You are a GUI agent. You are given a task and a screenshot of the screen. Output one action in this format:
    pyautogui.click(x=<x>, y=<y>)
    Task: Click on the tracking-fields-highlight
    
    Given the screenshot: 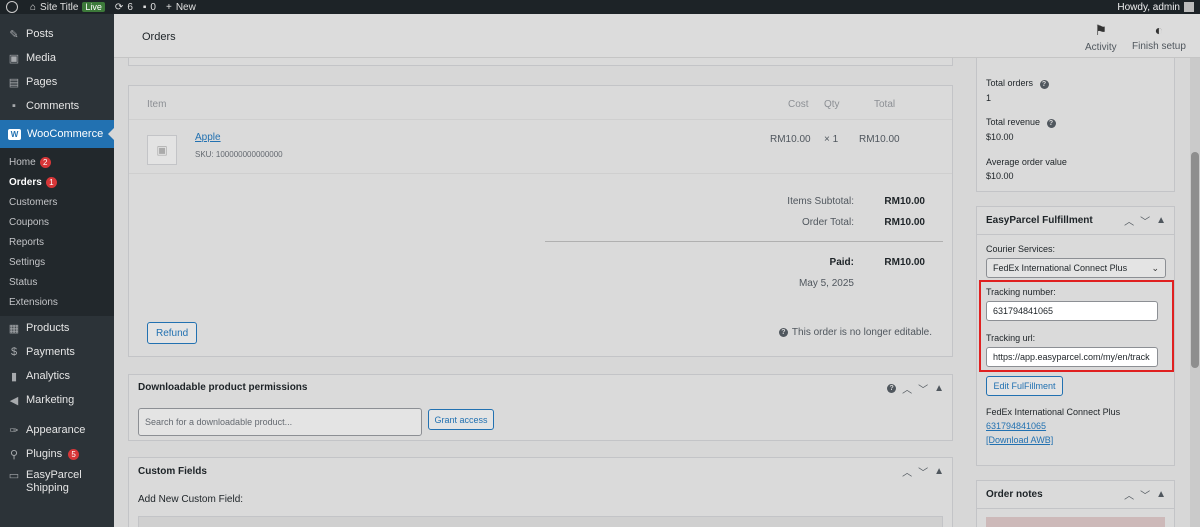 What is the action you would take?
    pyautogui.click(x=1076, y=326)
    